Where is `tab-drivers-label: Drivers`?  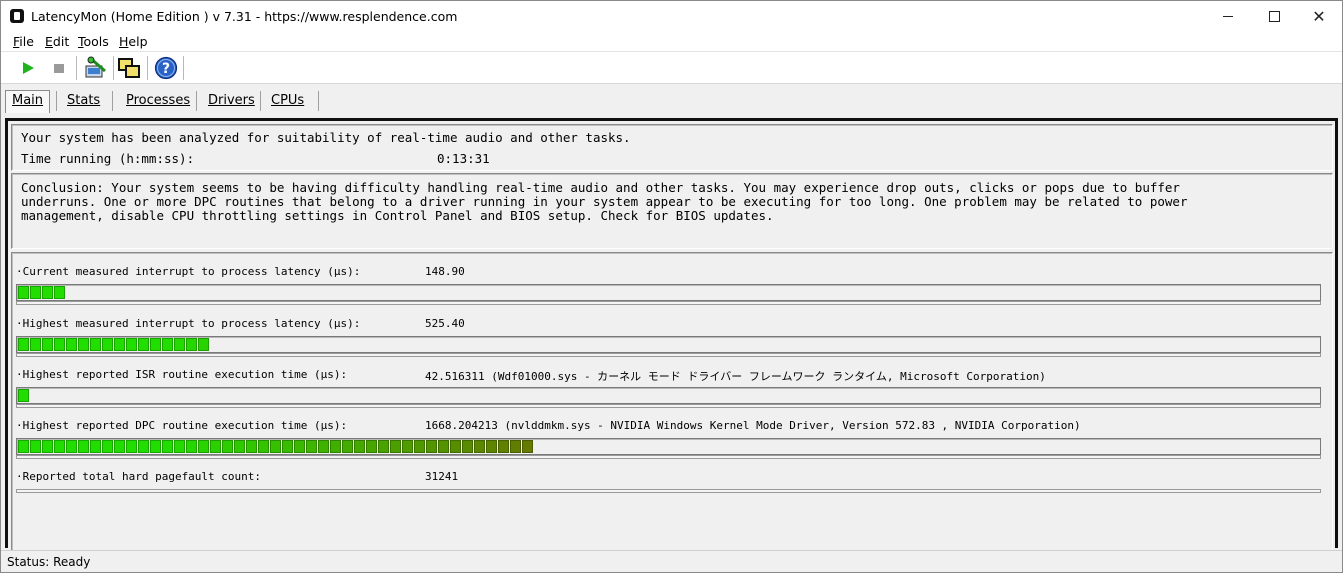
tab-drivers-label: Drivers is located at coordinates (231, 100).